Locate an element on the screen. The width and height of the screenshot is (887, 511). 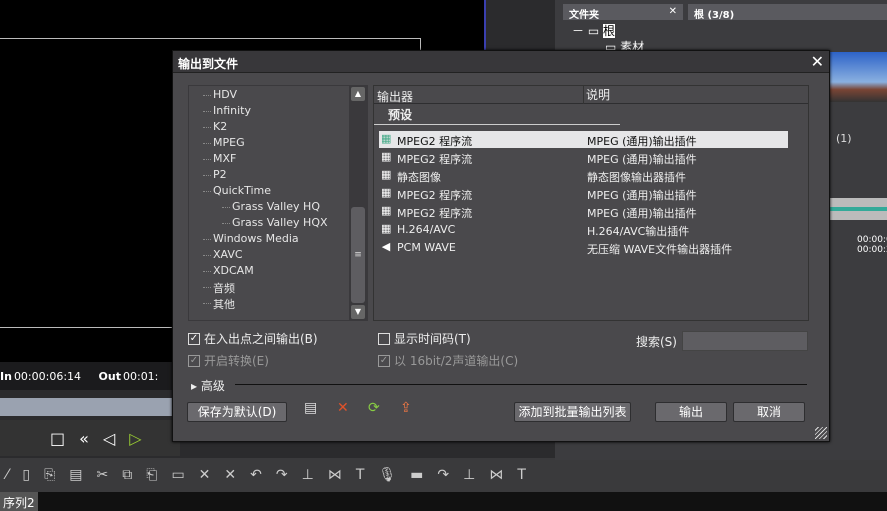
clip-thumbnail is located at coordinates (858, 77).